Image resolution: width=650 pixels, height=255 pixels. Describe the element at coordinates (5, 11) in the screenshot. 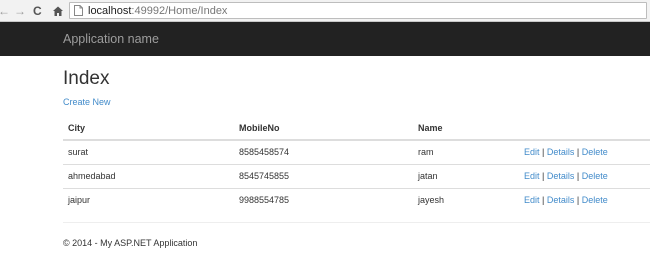

I see `back-arrow-icon: ←` at that location.